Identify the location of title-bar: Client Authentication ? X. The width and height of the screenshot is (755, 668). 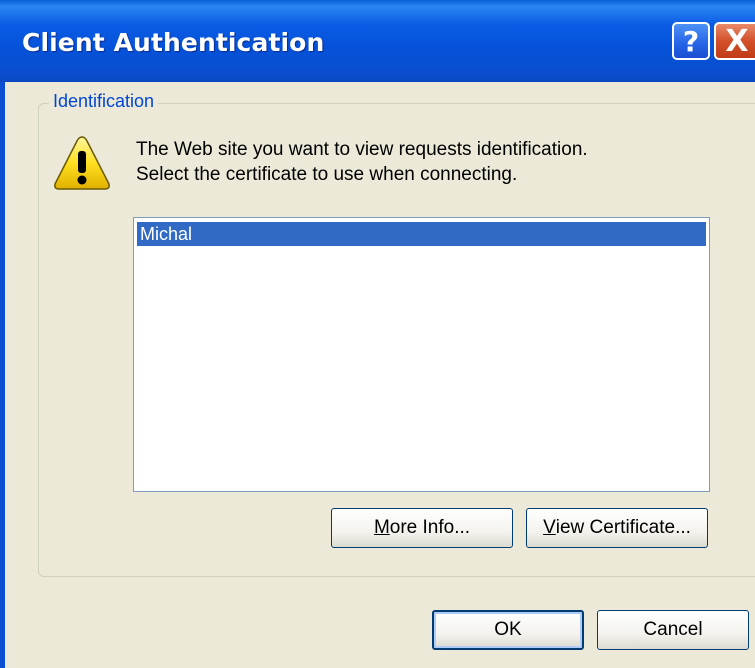
(377, 41).